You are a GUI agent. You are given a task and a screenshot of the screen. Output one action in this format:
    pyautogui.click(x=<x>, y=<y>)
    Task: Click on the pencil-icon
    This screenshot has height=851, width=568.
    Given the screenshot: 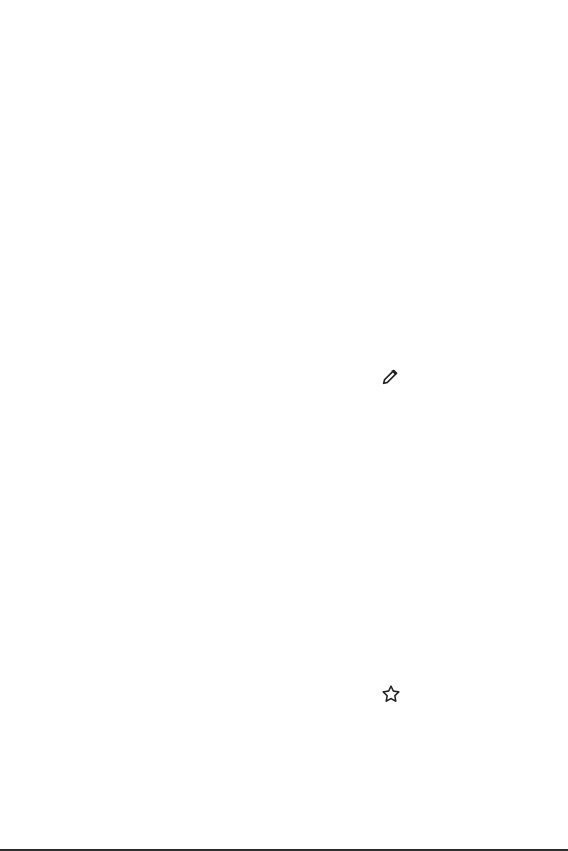 What is the action you would take?
    pyautogui.click(x=390, y=377)
    